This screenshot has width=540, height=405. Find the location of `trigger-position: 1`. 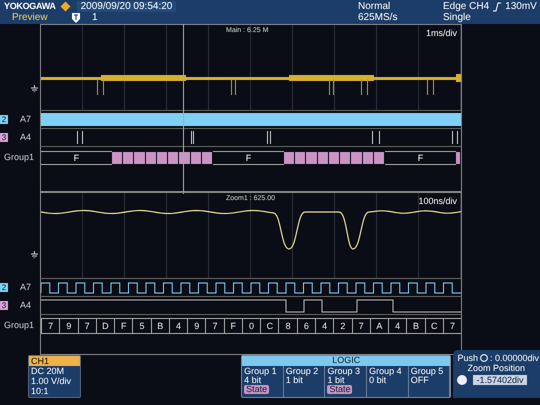

trigger-position: 1 is located at coordinates (95, 17).